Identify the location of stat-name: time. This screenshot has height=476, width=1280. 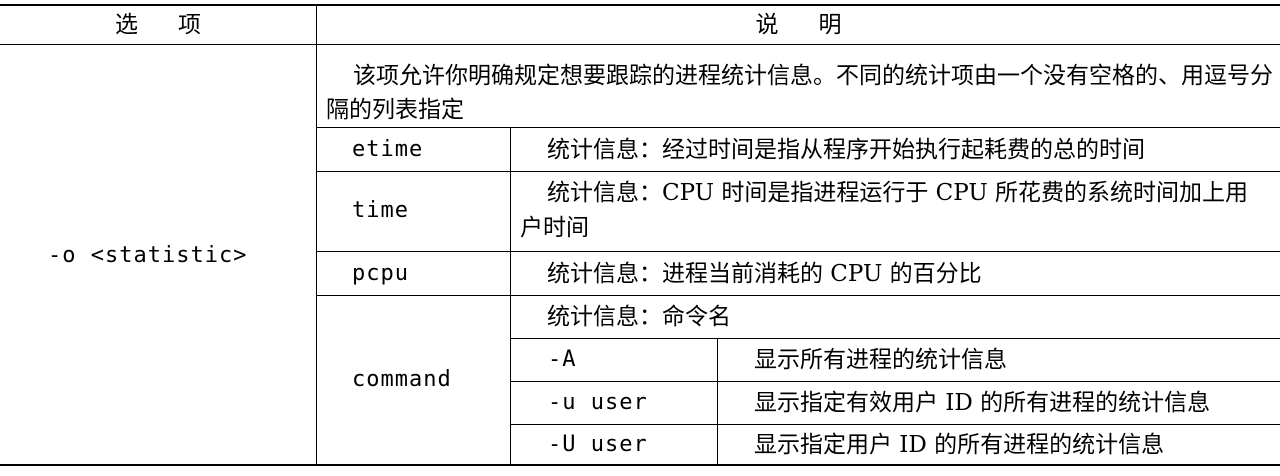
(380, 210).